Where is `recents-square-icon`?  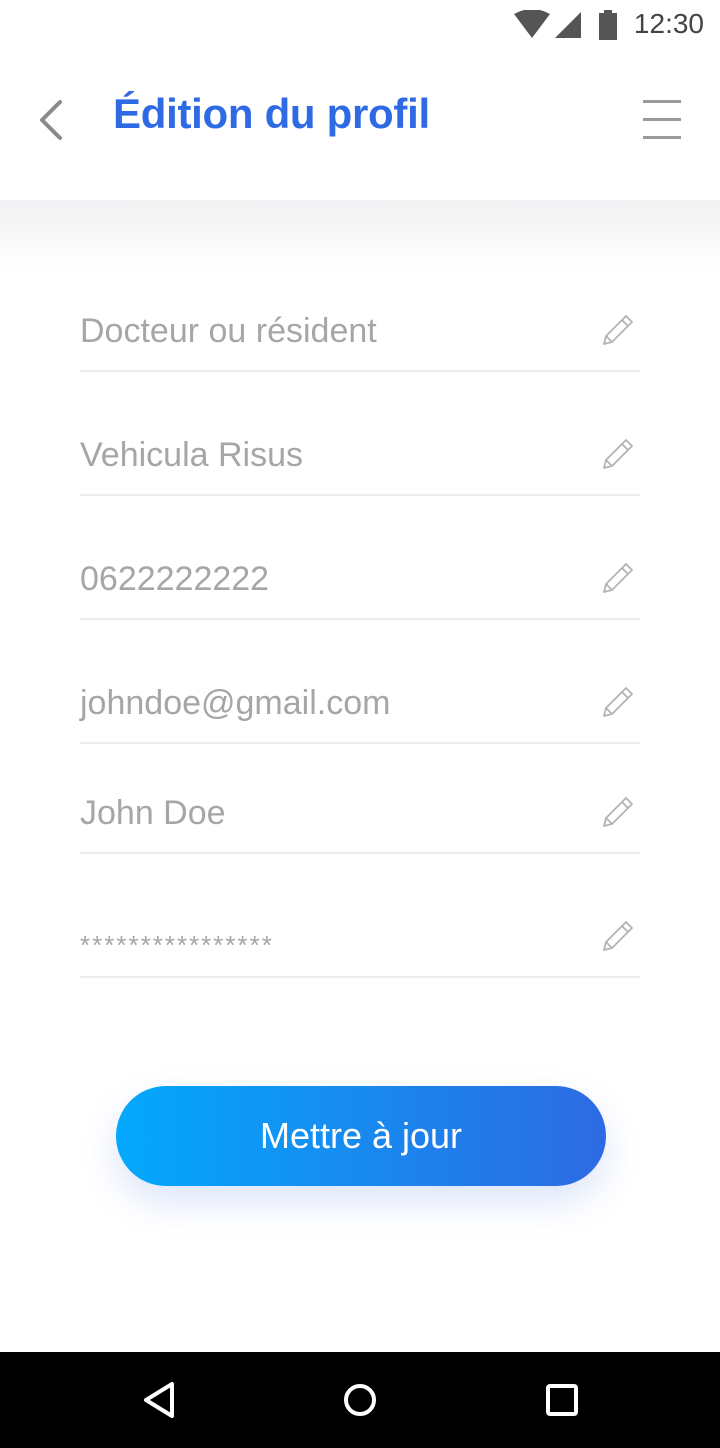 recents-square-icon is located at coordinates (562, 1400).